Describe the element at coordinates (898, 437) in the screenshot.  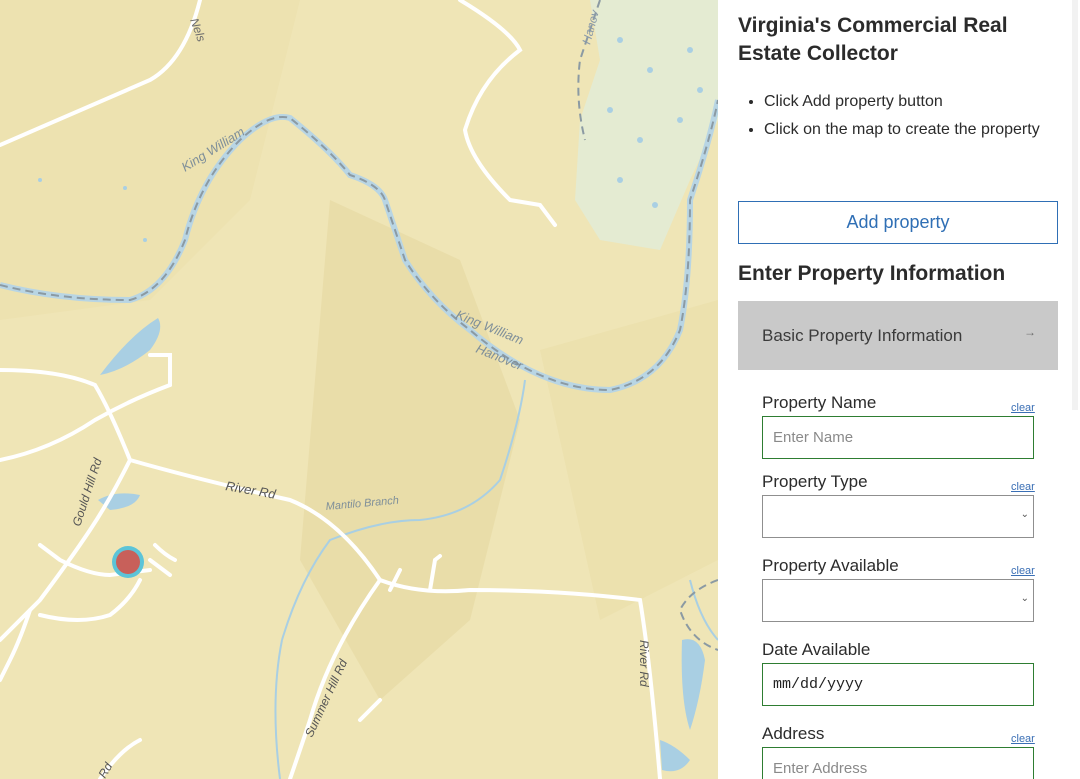
I see `property-name-input` at that location.